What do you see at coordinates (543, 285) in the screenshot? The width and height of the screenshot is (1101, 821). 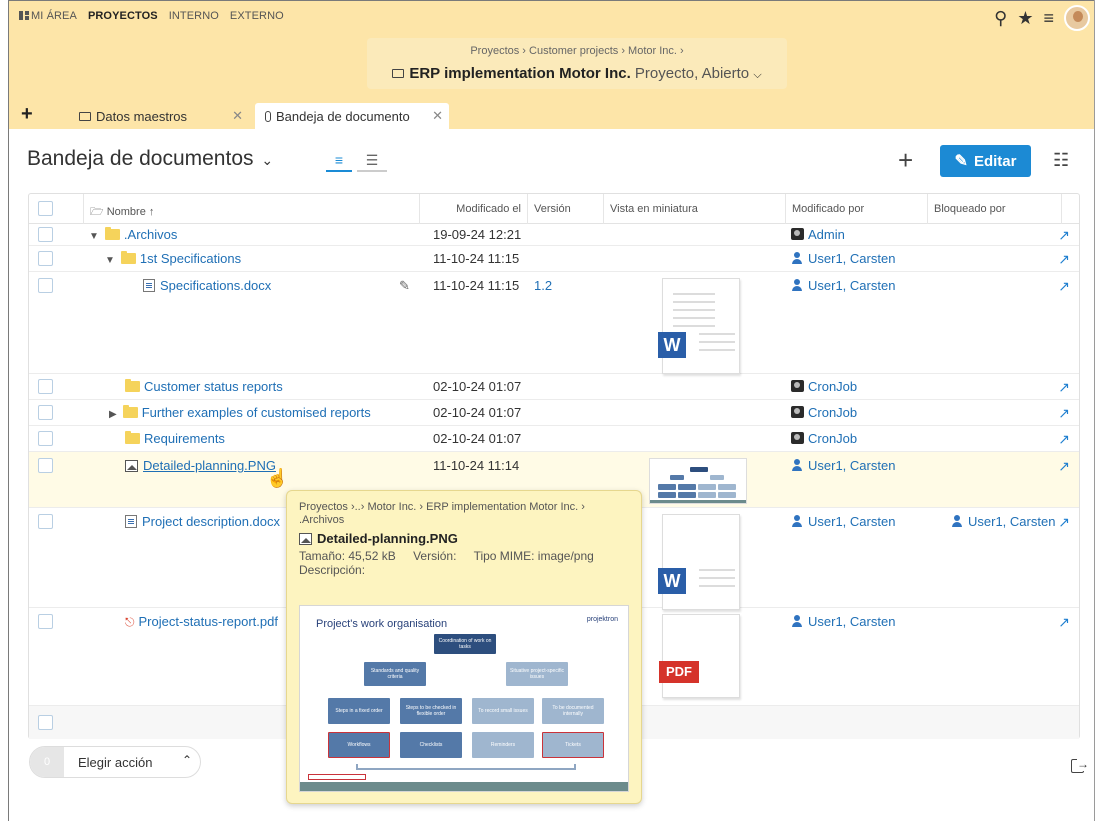 I see `row-version: 1.2` at bounding box center [543, 285].